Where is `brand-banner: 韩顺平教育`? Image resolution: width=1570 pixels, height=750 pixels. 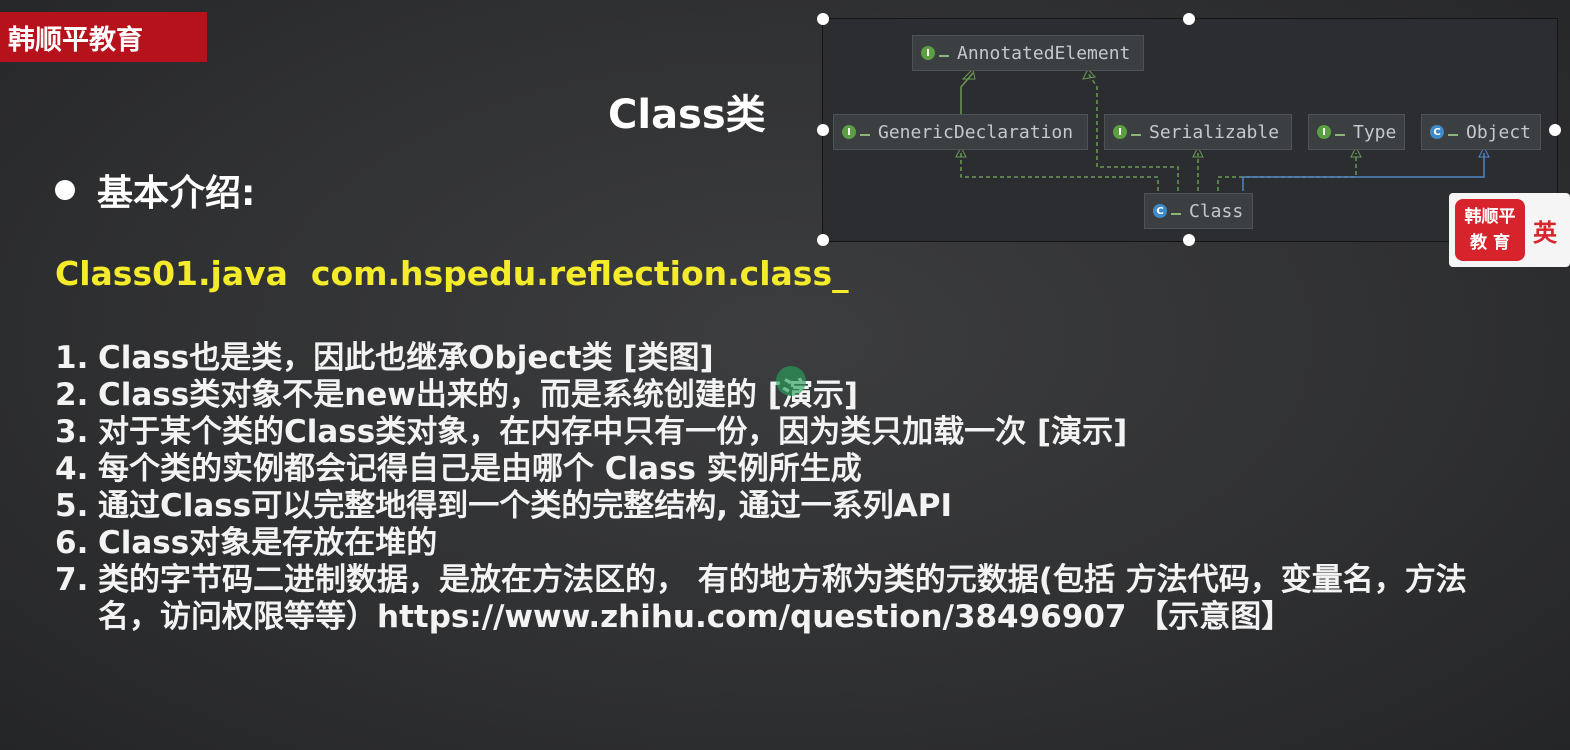
brand-banner: 韩顺平教育 is located at coordinates (103, 37).